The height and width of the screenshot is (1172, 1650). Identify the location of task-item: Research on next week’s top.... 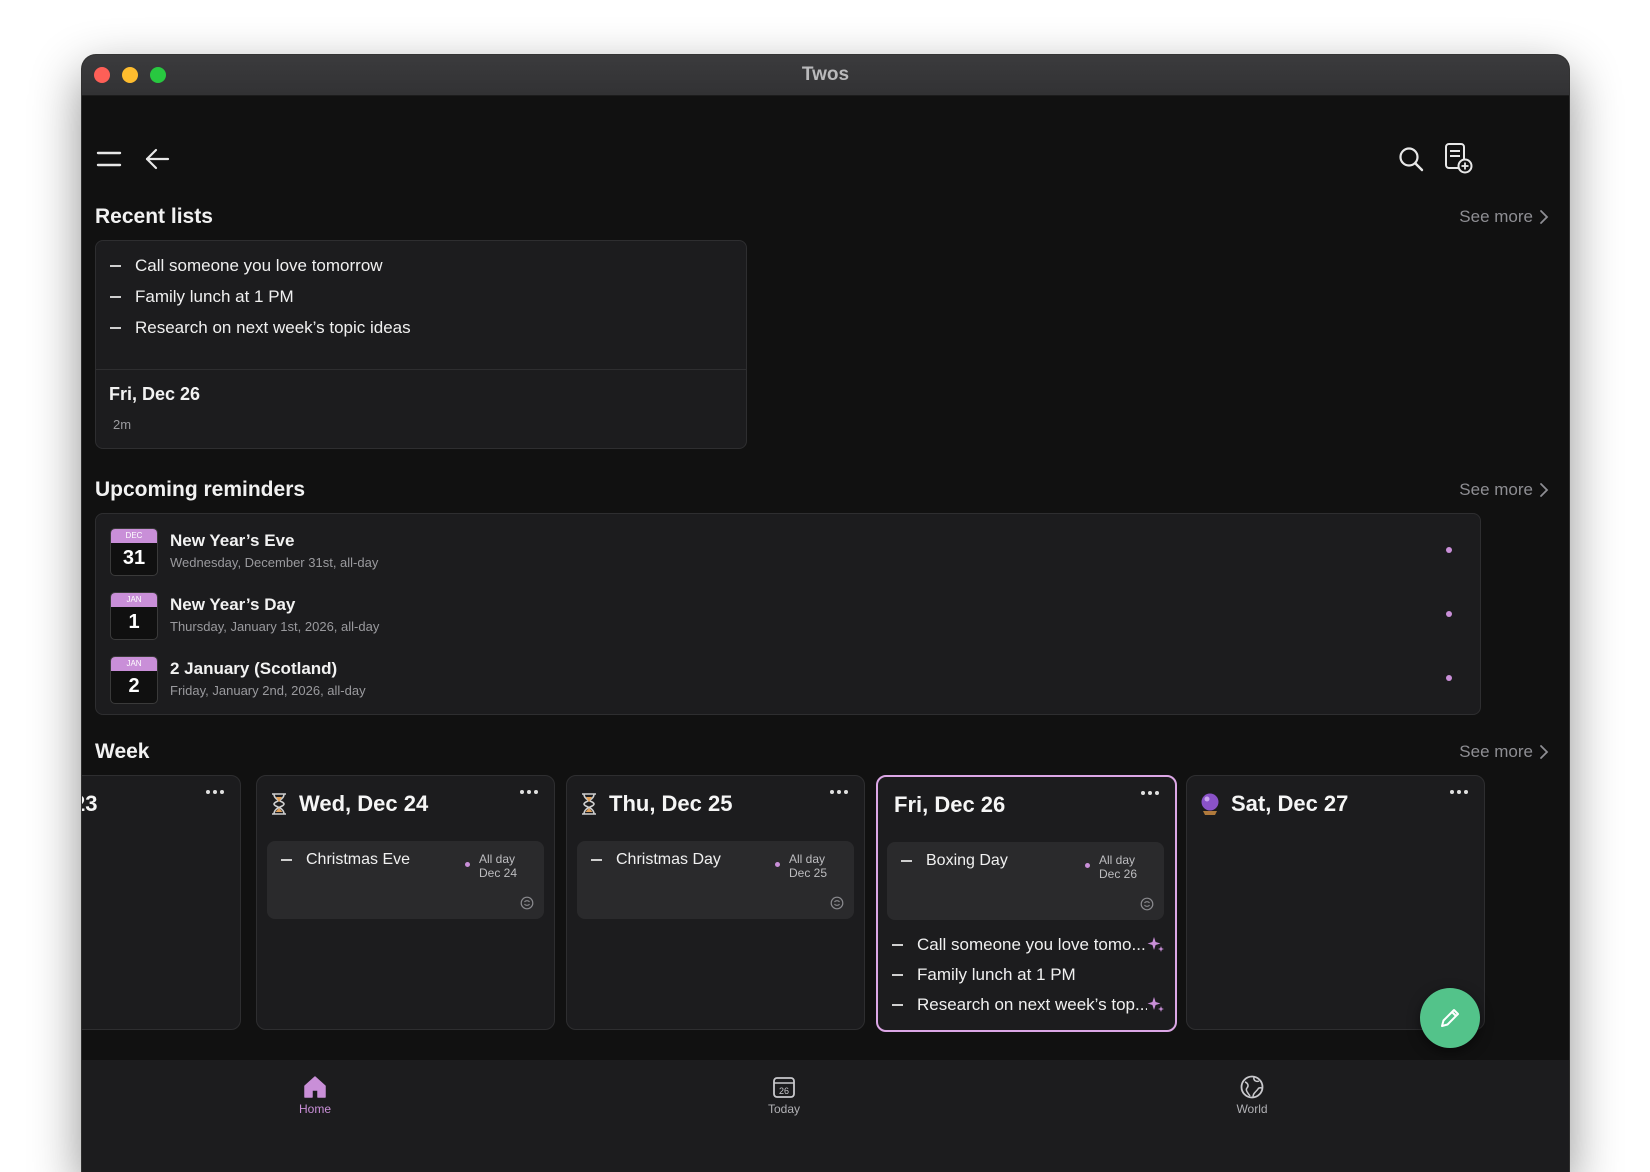
(1028, 1005).